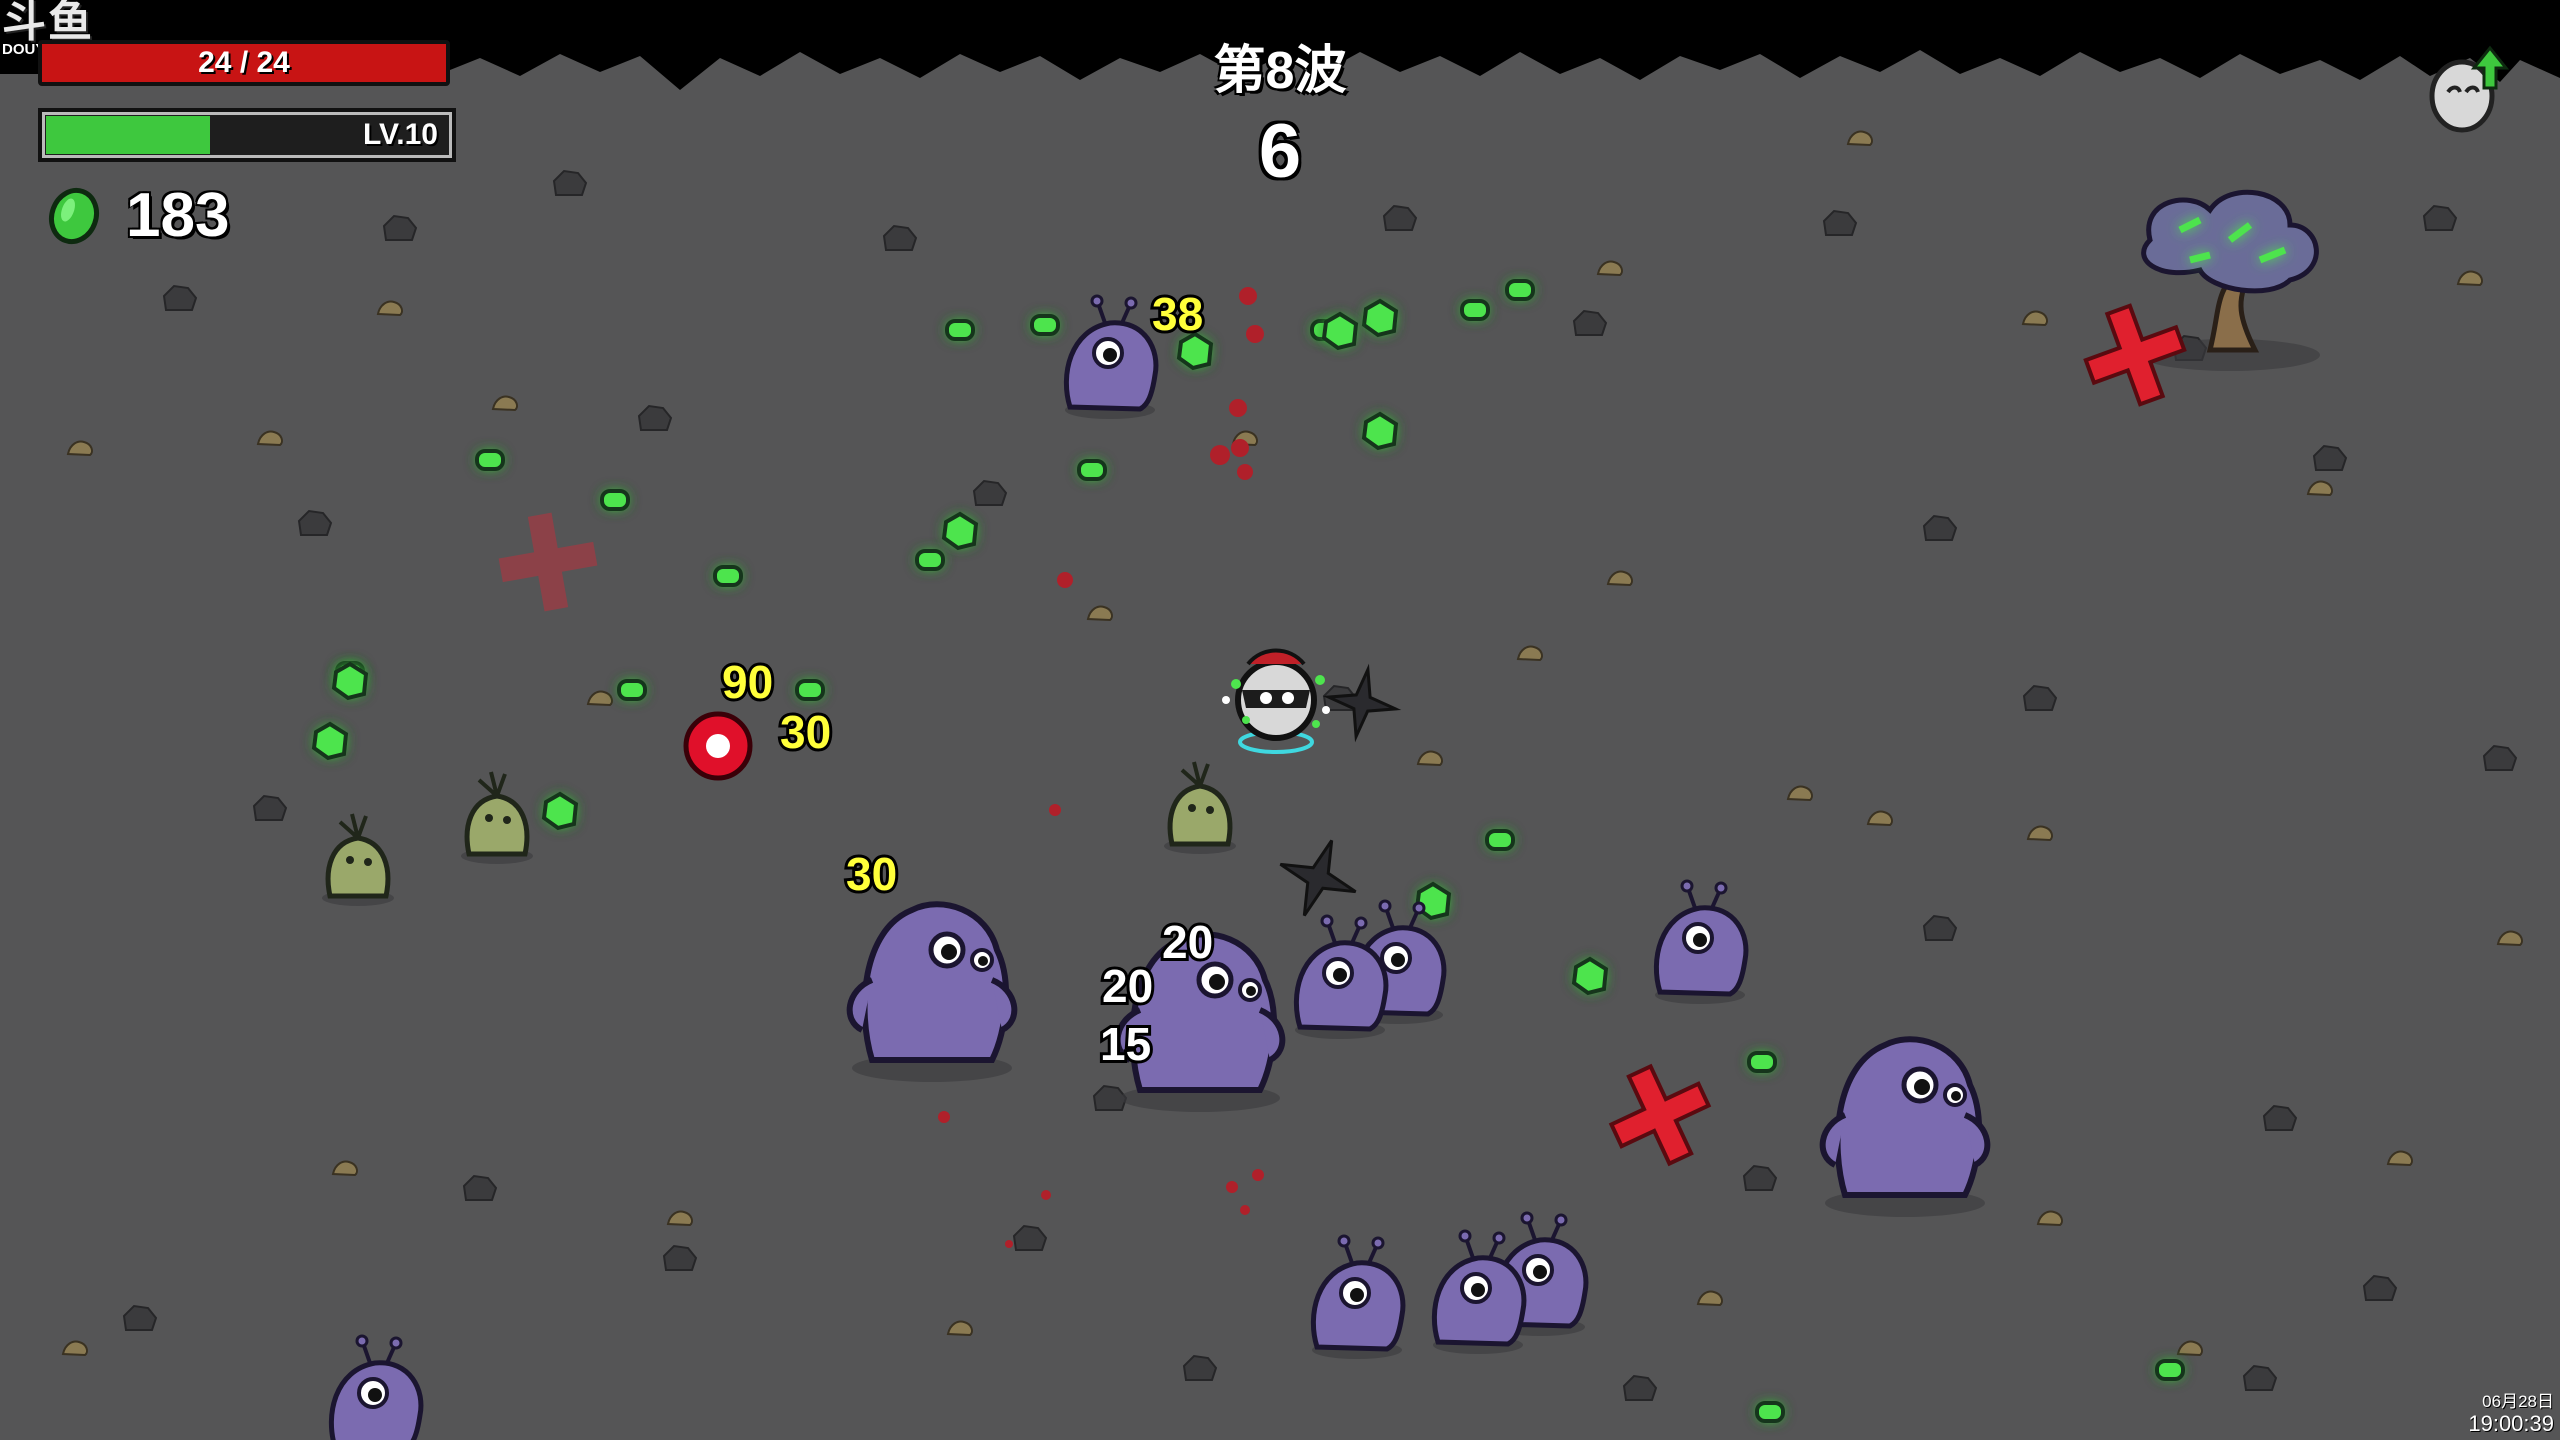 Image resolution: width=2560 pixels, height=1440 pixels. Describe the element at coordinates (1276, 701) in the screenshot. I see `player-character` at that location.